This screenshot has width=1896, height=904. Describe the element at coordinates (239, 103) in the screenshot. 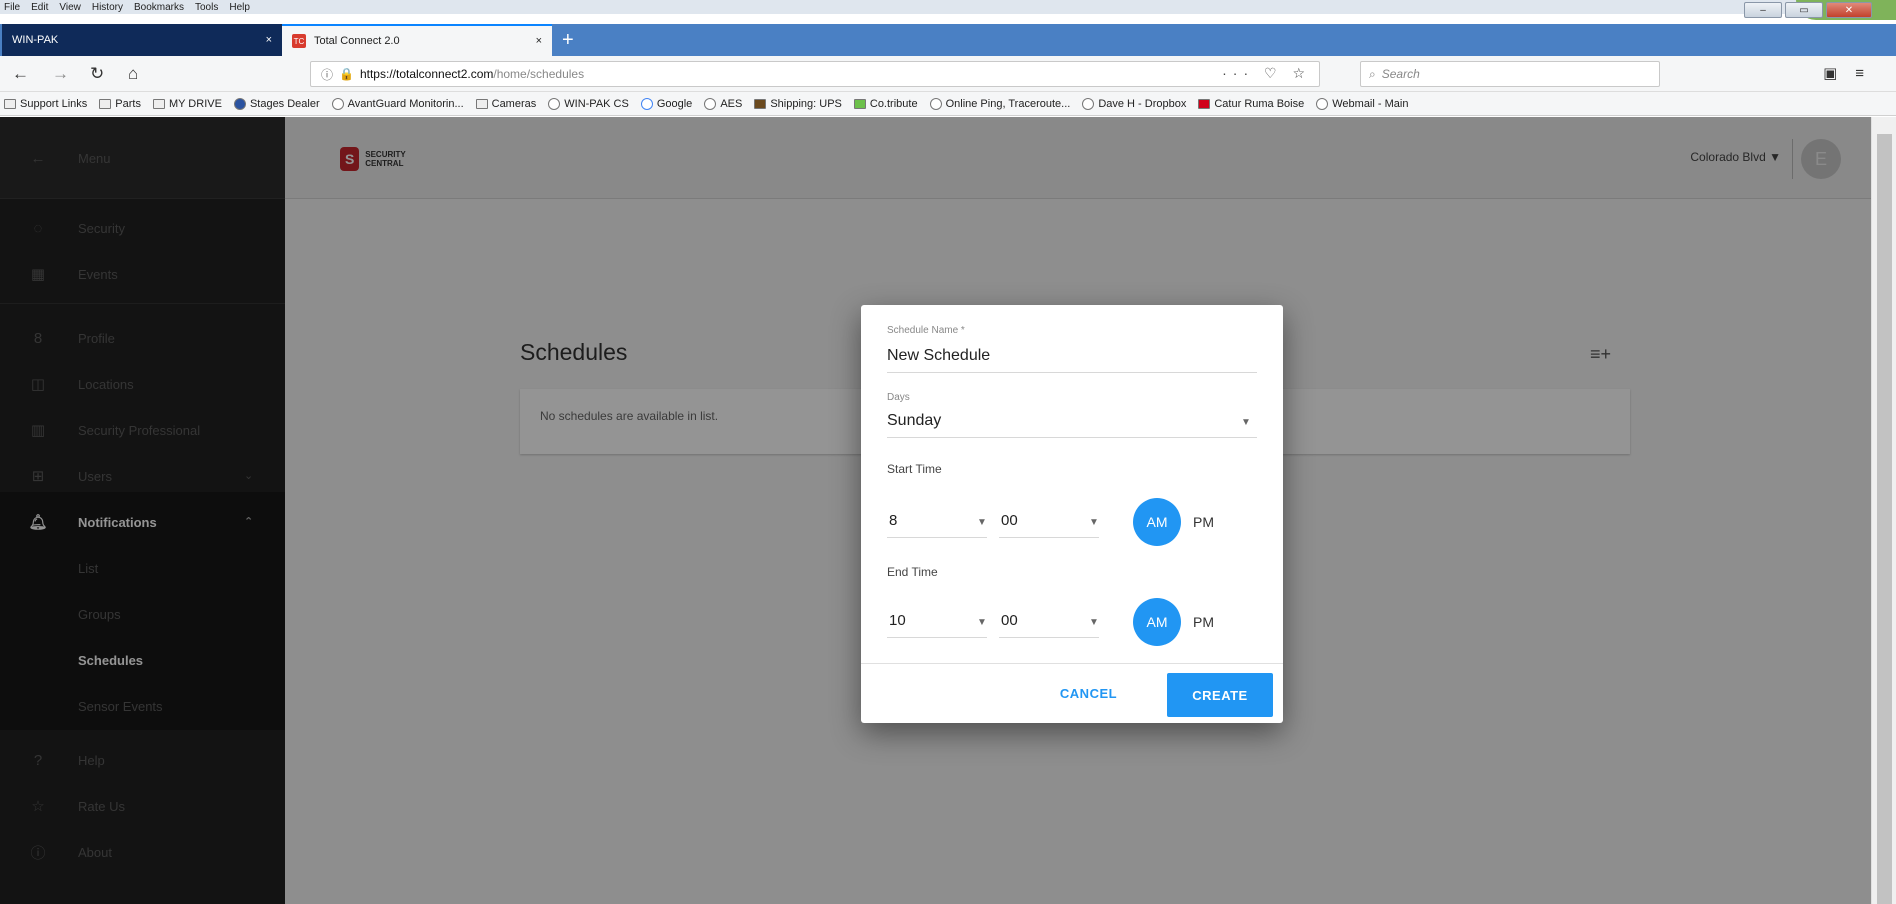

I see `diamond-icon` at that location.